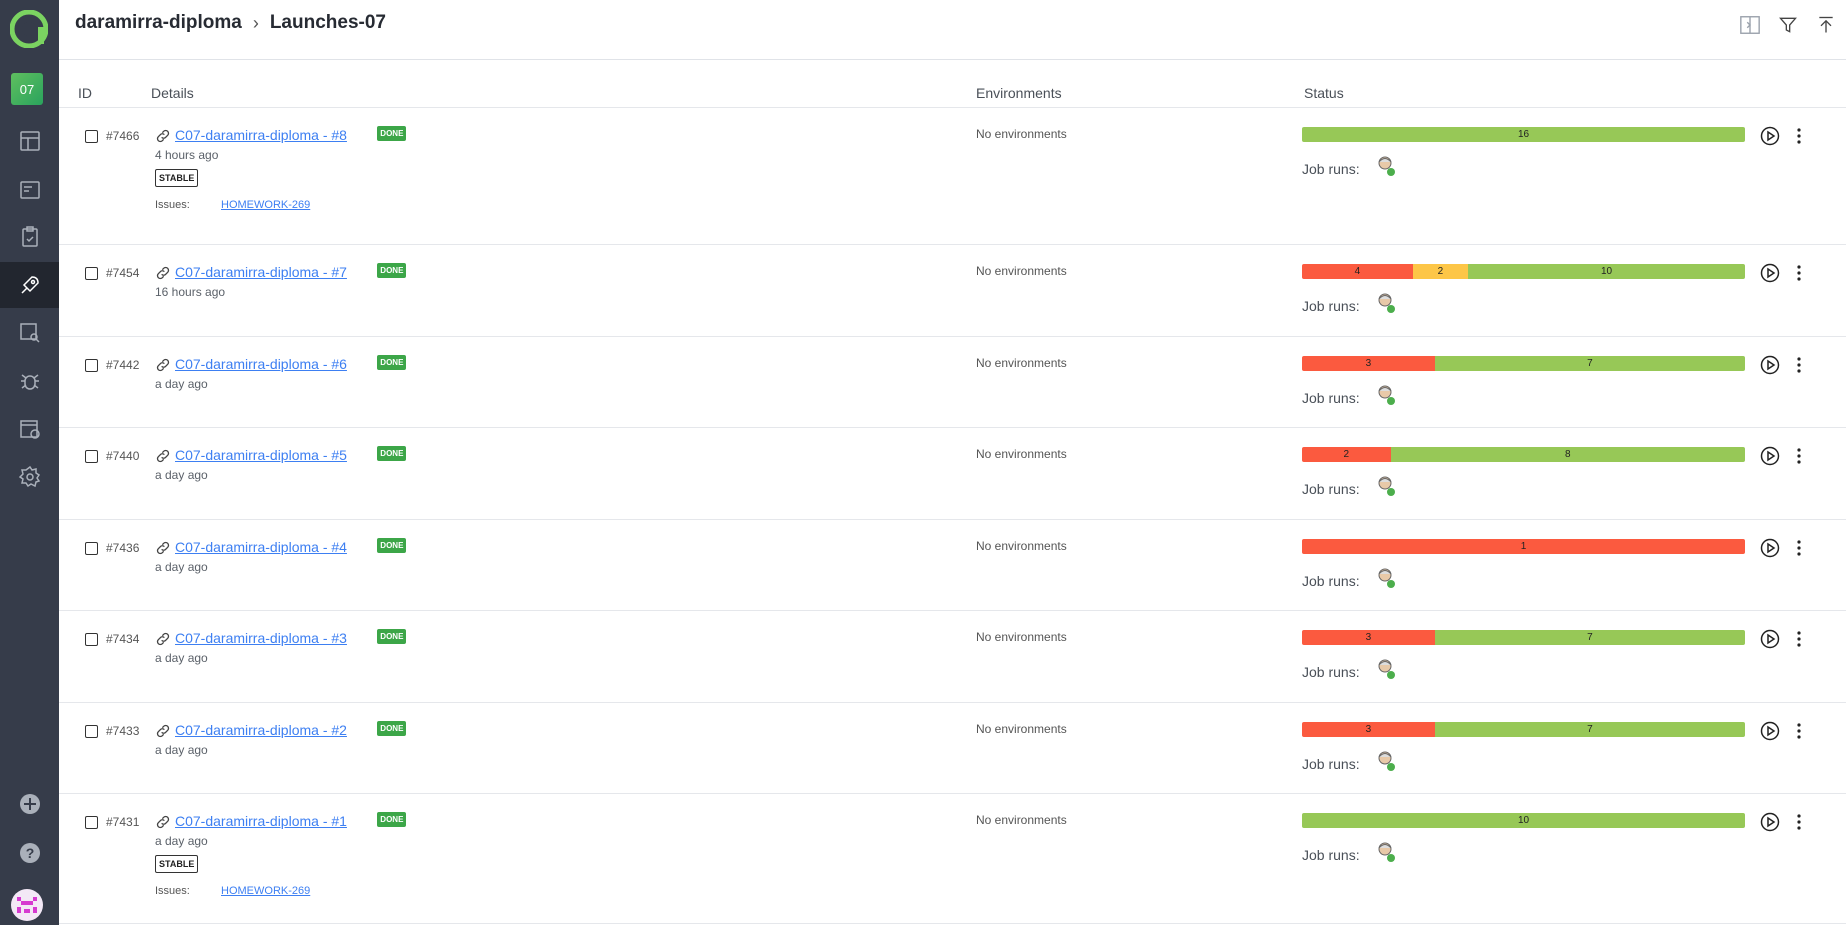 Image resolution: width=1846 pixels, height=925 pixels. I want to click on scroll-top-button, so click(1826, 25).